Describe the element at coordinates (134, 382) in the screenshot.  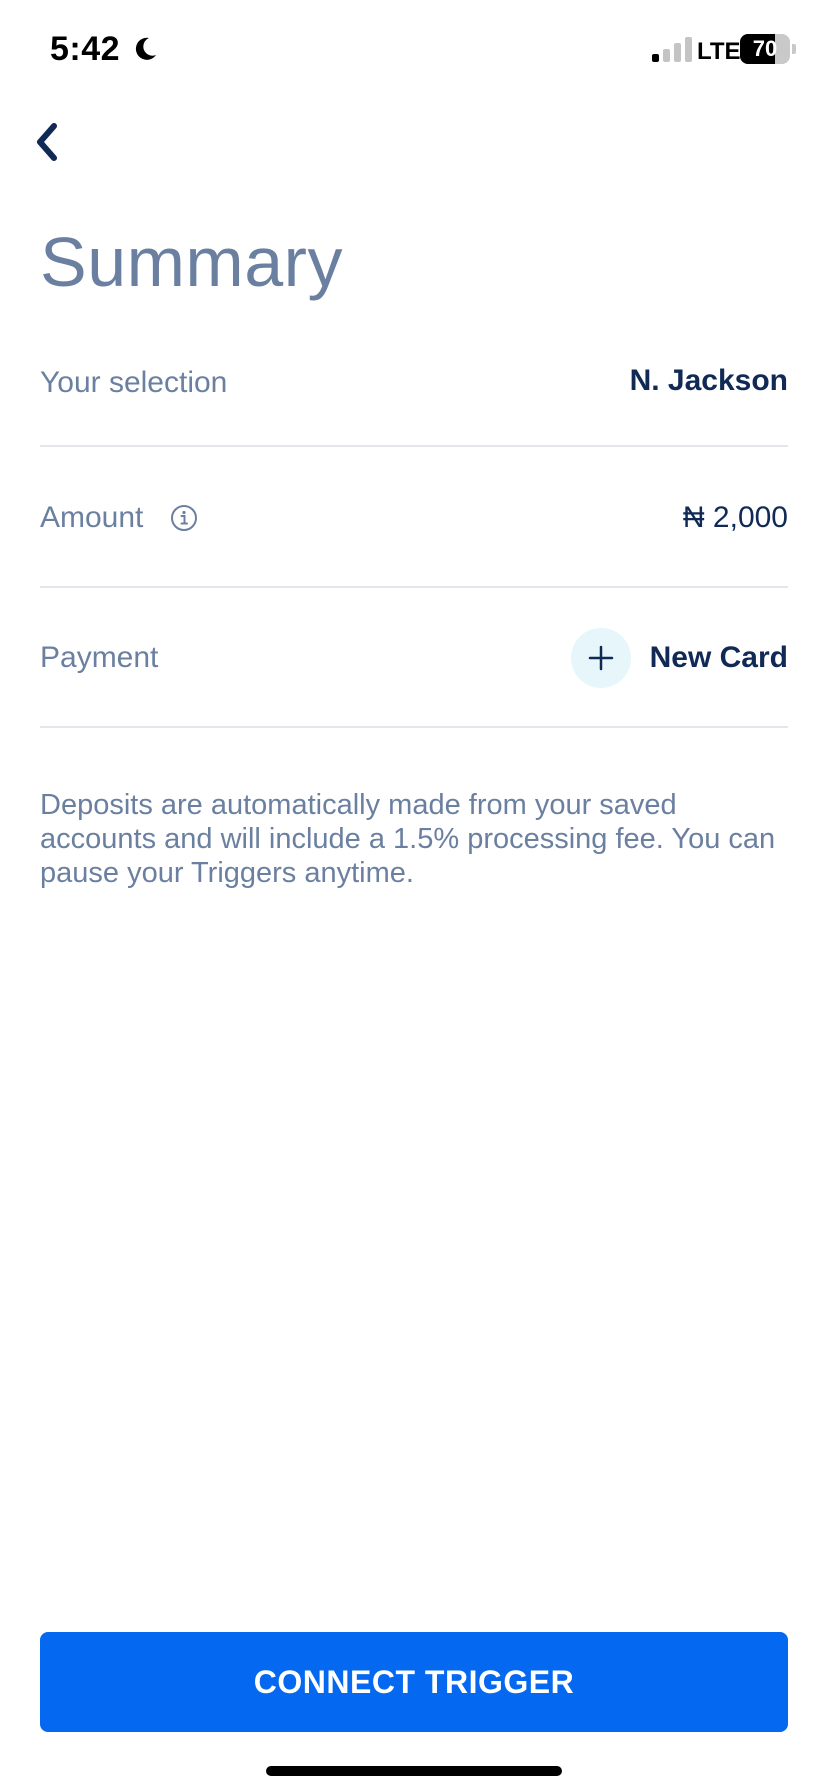
I see `selection-label: Your selection` at that location.